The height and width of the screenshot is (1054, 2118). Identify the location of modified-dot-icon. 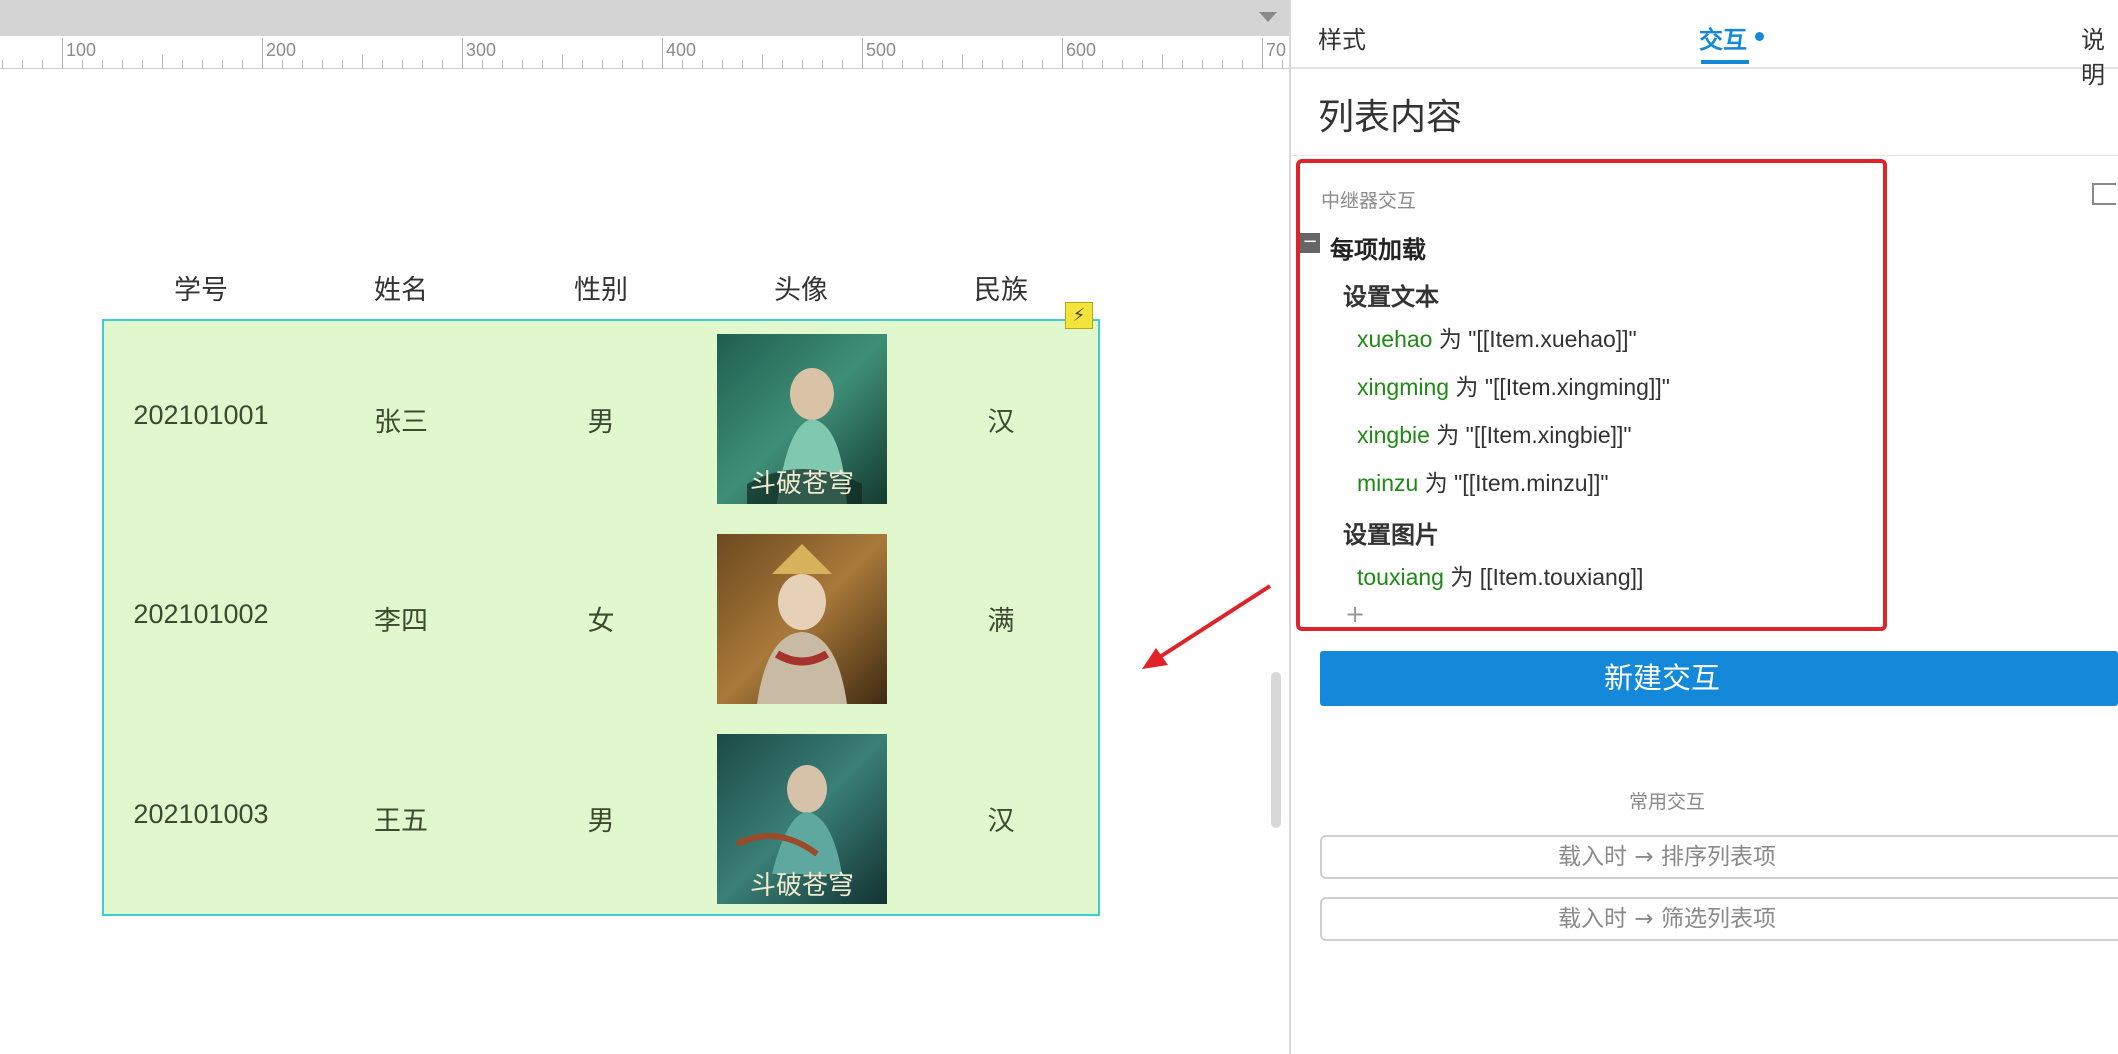
(1759, 36).